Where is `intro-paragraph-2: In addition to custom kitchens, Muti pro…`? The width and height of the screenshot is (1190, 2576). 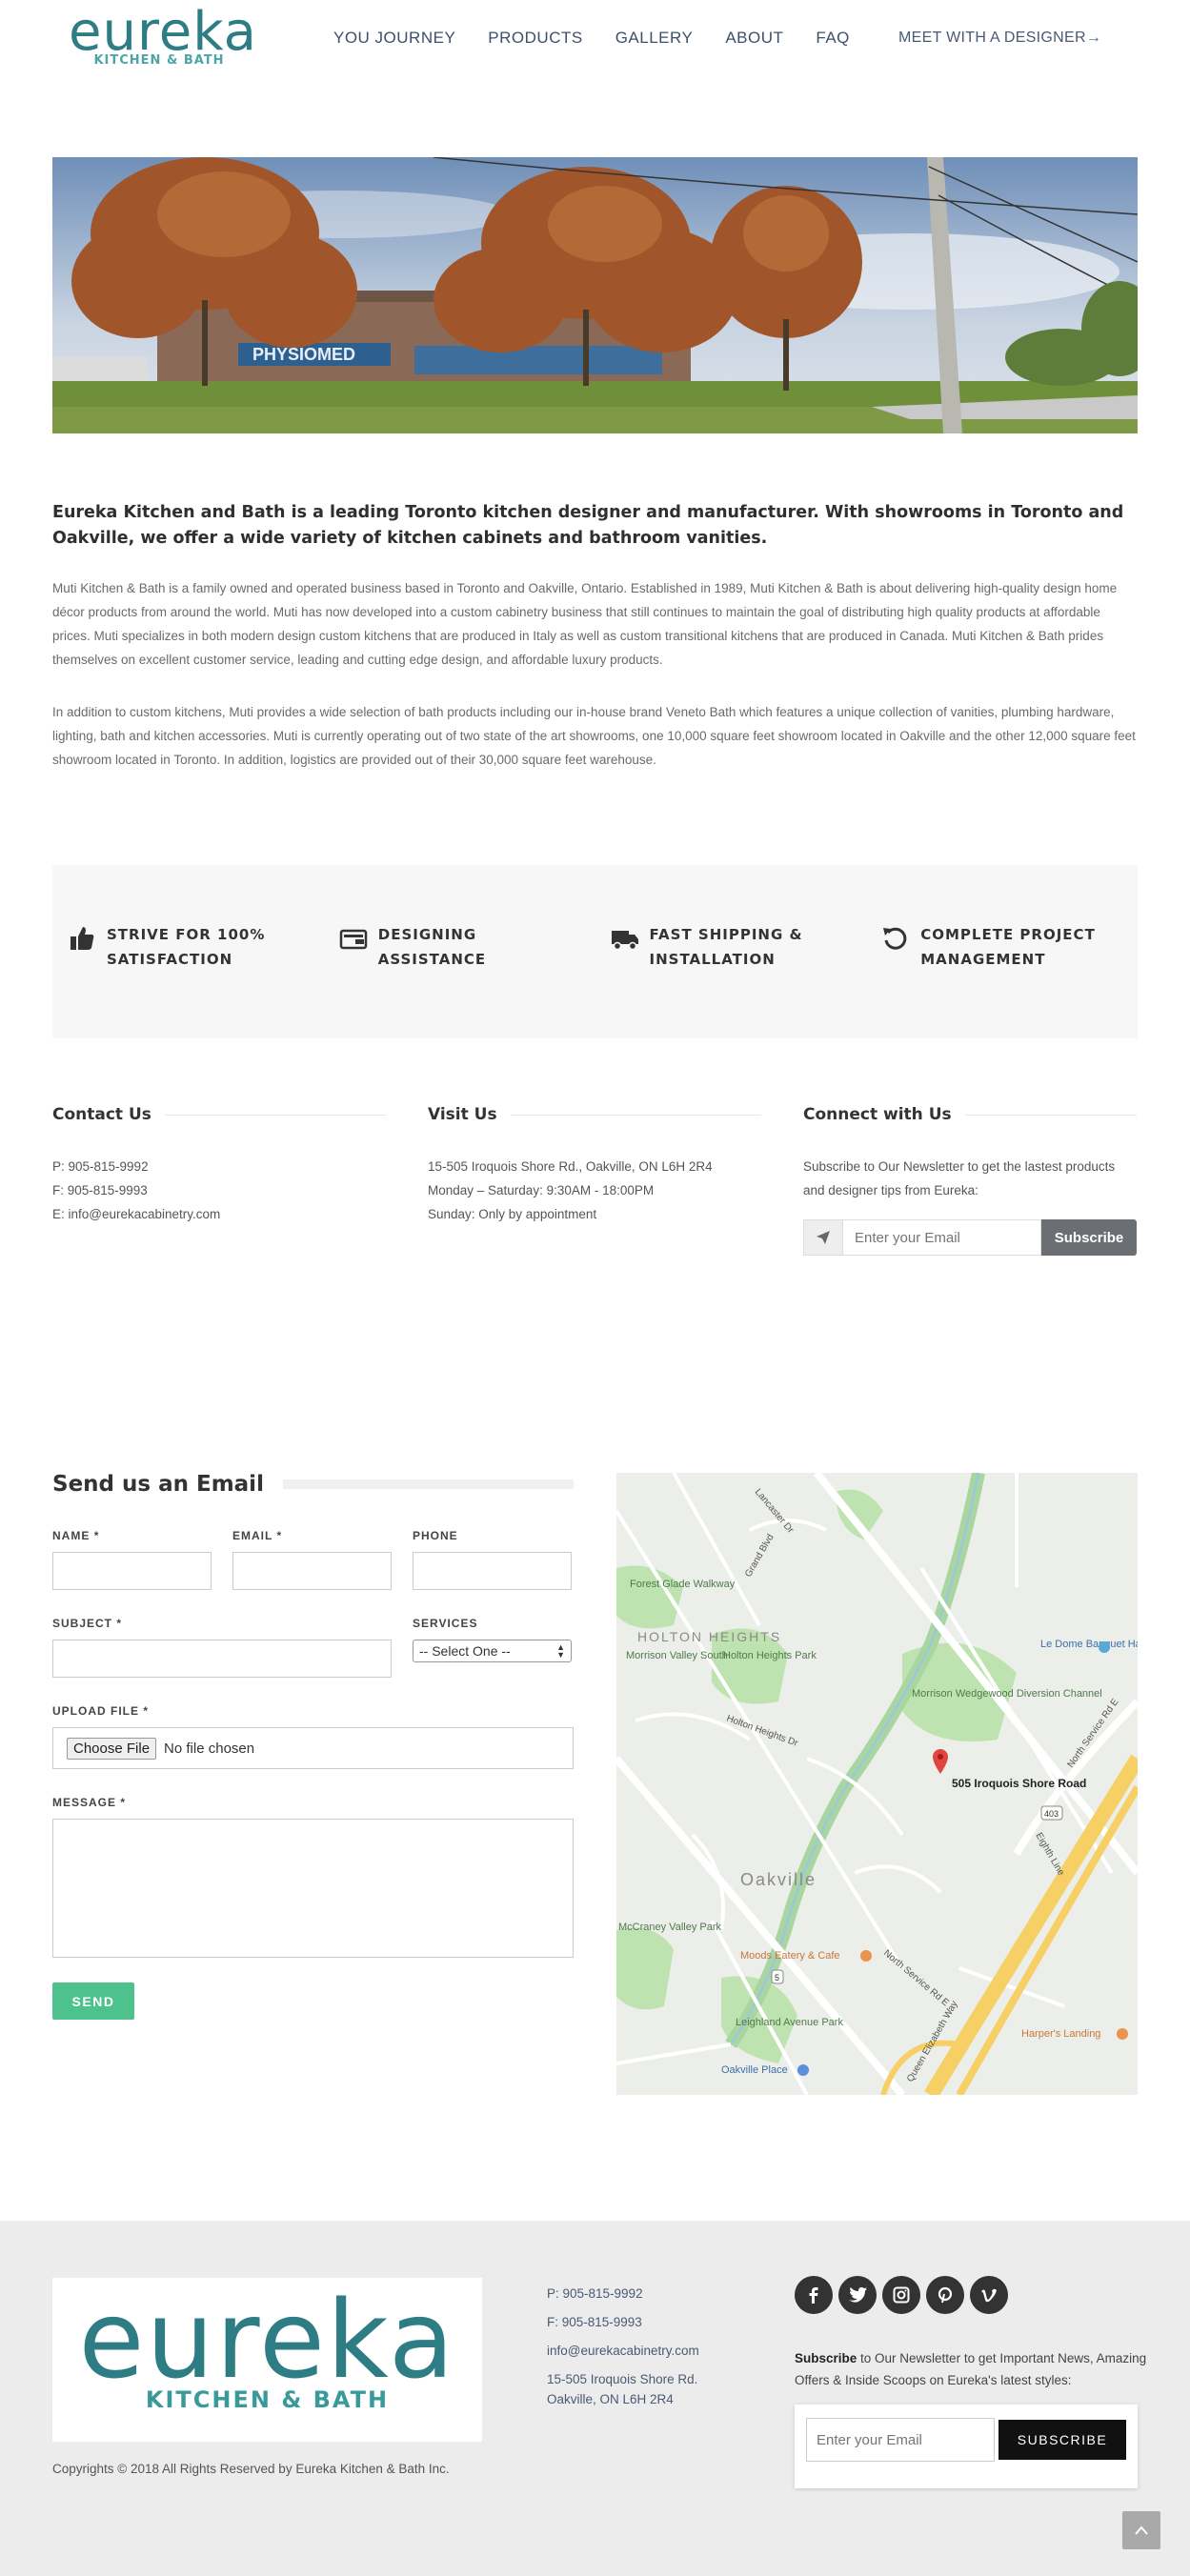
intro-paragraph-2: In addition to custom kitchens, Muti pro… is located at coordinates (594, 736).